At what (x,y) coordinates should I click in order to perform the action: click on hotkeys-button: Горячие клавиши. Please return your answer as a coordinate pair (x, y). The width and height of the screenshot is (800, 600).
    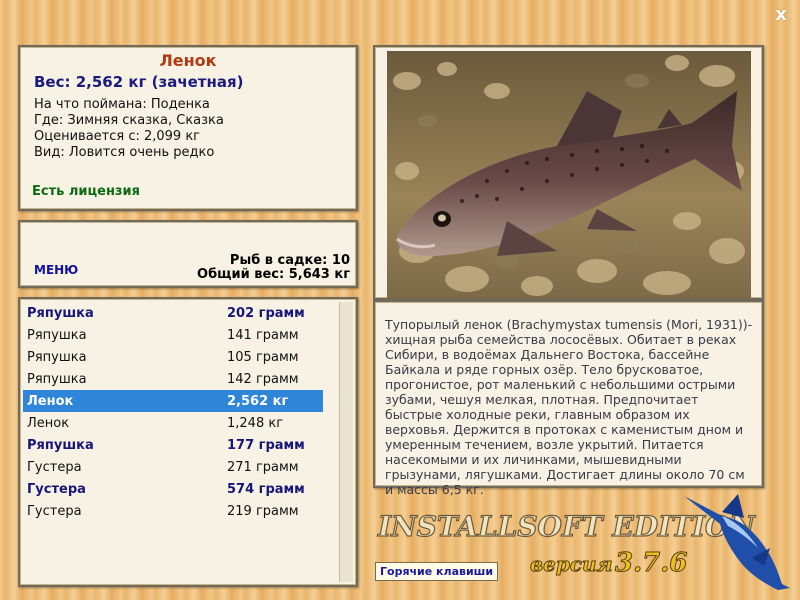
    Looking at the image, I should click on (437, 571).